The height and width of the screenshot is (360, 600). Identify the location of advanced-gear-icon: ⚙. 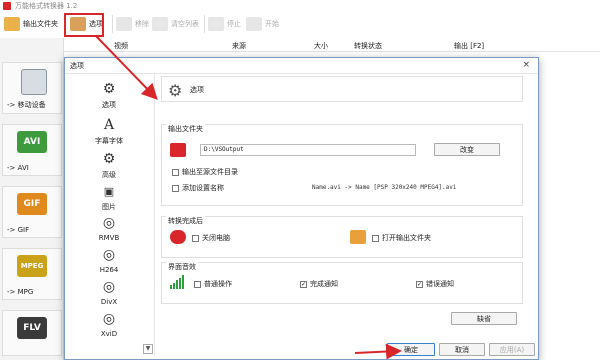
(109, 159).